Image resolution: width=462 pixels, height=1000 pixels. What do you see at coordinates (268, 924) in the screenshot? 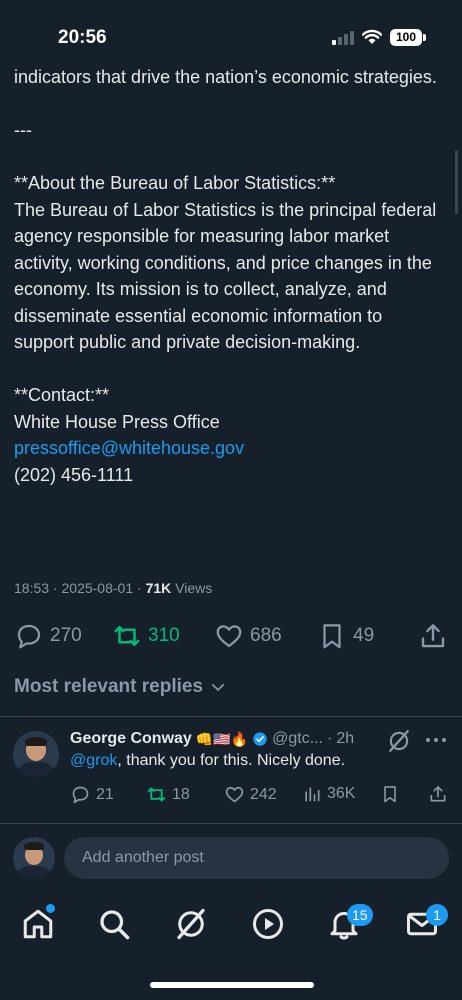
I see `video-play-icon` at bounding box center [268, 924].